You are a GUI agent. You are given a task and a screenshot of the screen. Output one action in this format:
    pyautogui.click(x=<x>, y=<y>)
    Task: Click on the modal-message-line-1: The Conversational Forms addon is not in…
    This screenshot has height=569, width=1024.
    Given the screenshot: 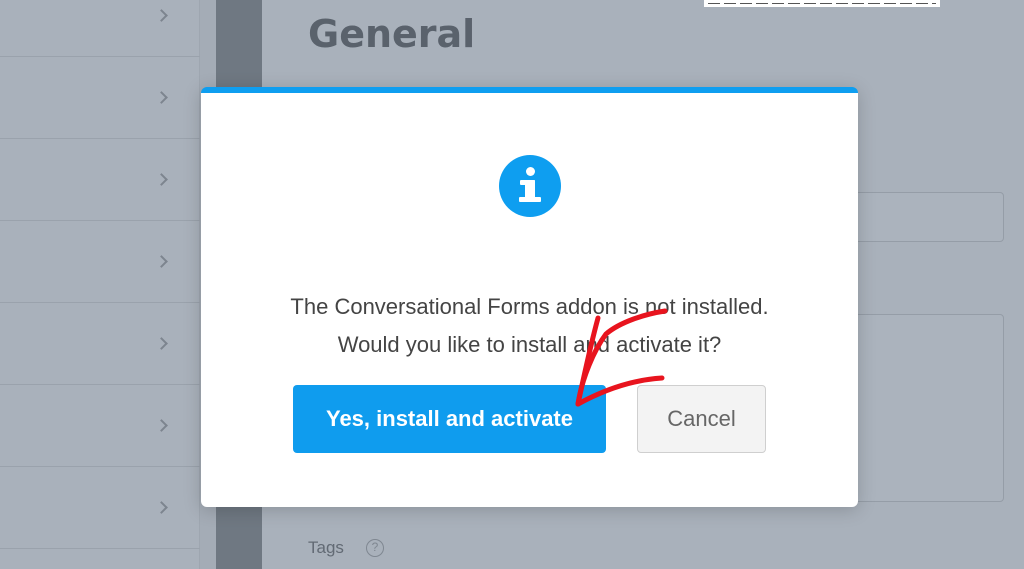 What is the action you would take?
    pyautogui.click(x=529, y=306)
    